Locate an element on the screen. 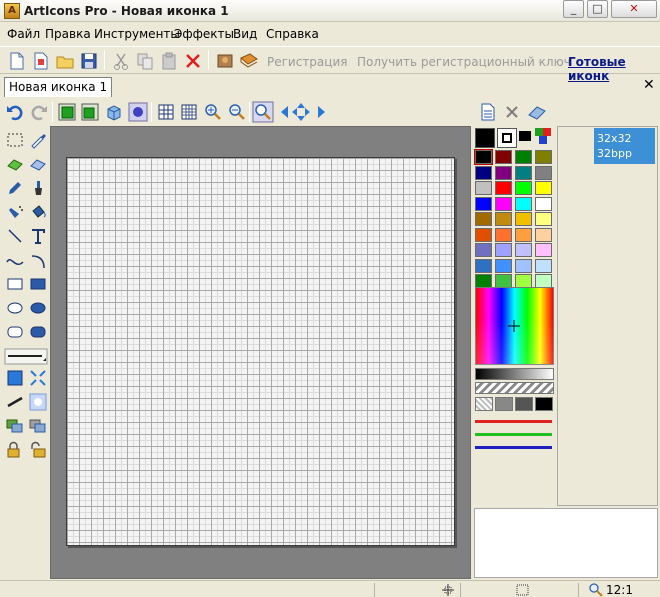 This screenshot has width=660, height=597. book-icon is located at coordinates (249, 61).